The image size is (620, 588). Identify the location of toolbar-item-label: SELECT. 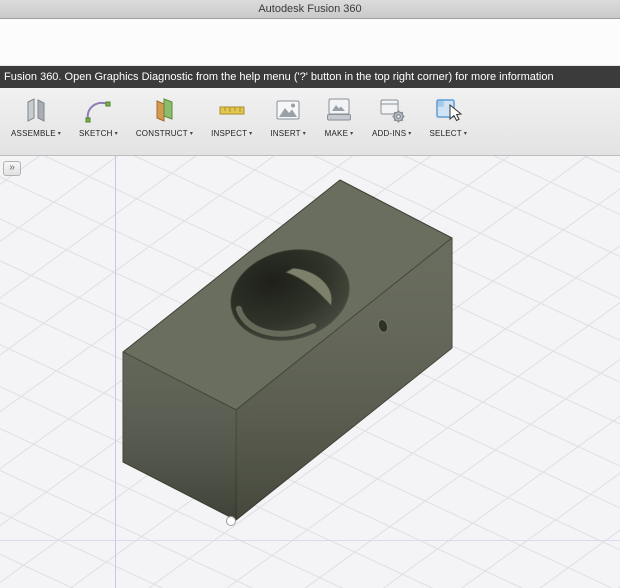
(445, 133).